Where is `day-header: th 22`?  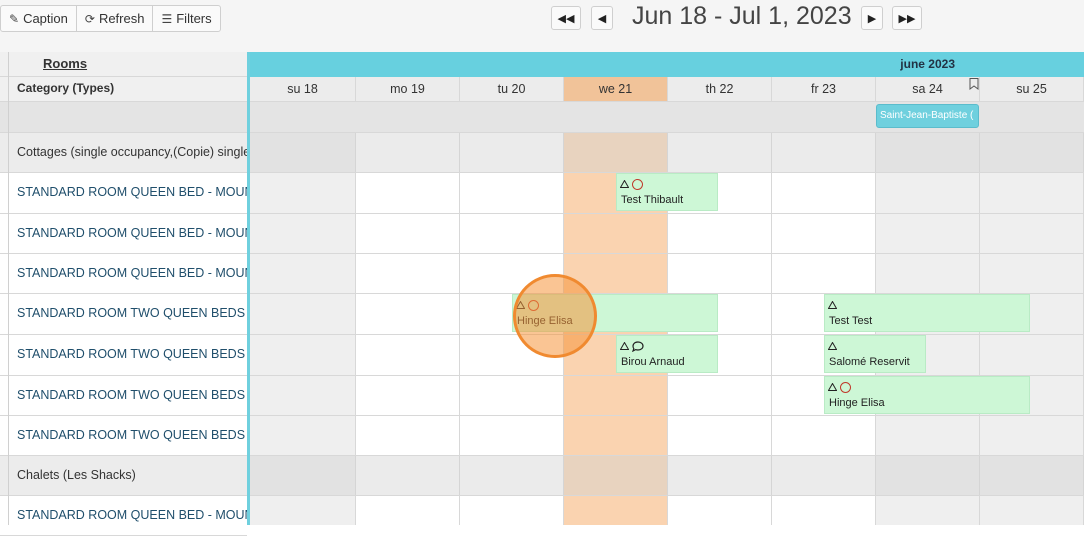
day-header: th 22 is located at coordinates (720, 89).